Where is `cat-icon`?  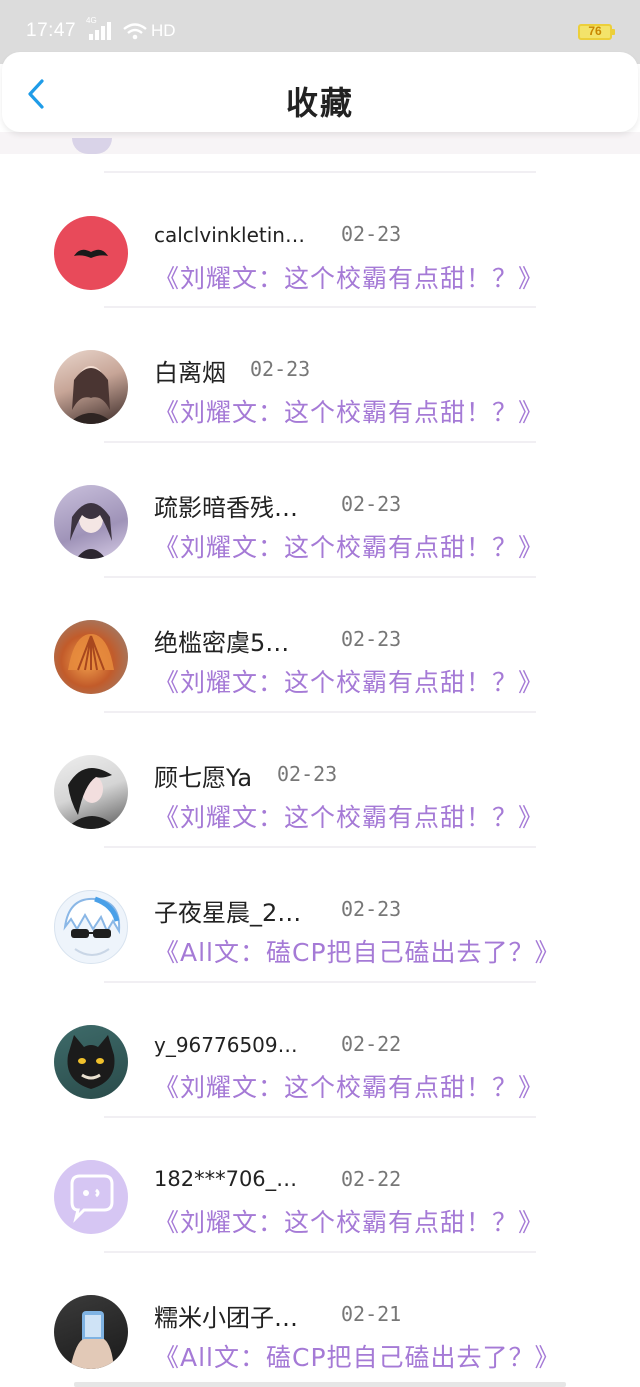 cat-icon is located at coordinates (91, 1062).